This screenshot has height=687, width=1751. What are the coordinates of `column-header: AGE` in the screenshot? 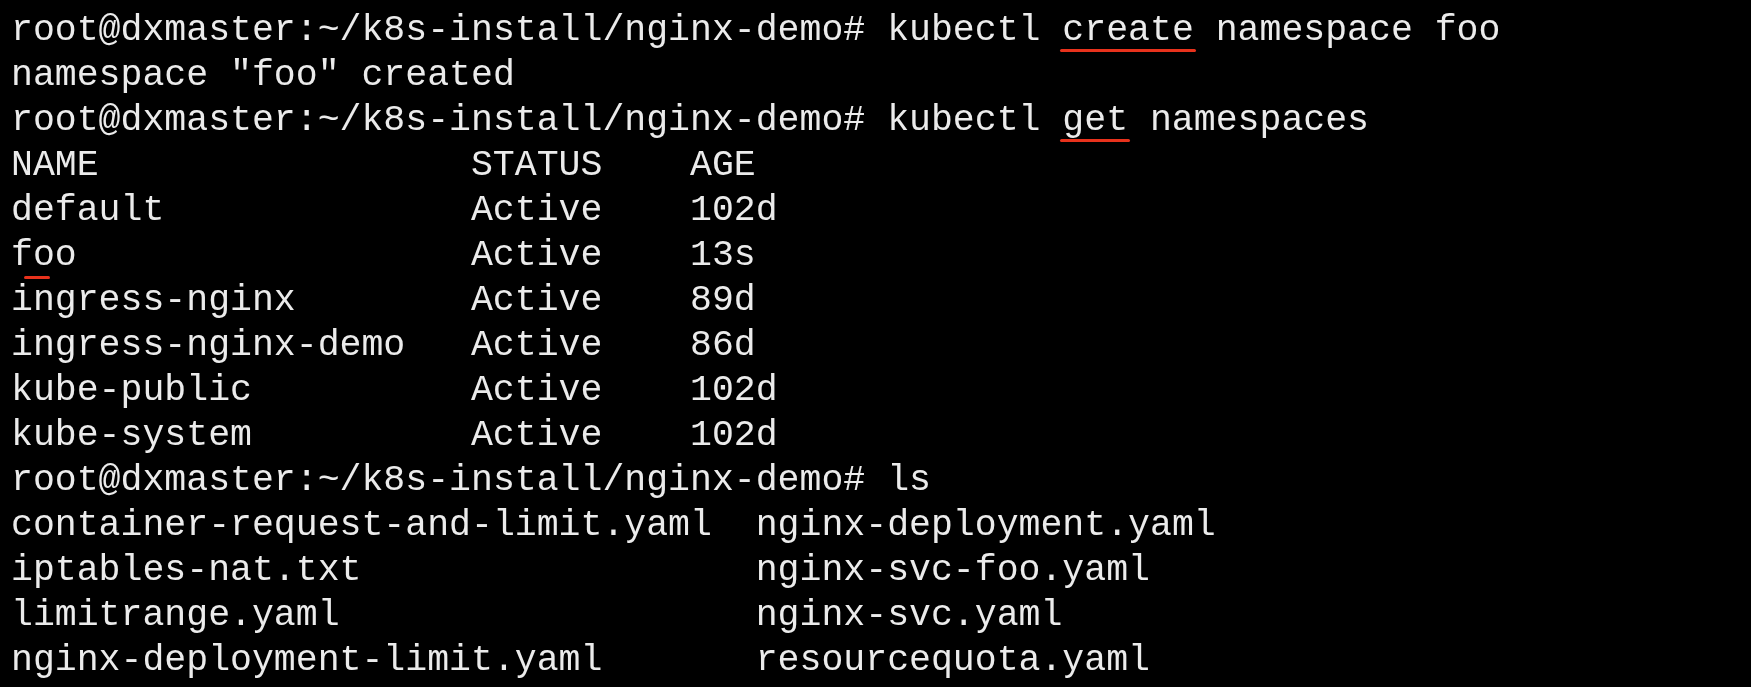 It's located at (723, 166).